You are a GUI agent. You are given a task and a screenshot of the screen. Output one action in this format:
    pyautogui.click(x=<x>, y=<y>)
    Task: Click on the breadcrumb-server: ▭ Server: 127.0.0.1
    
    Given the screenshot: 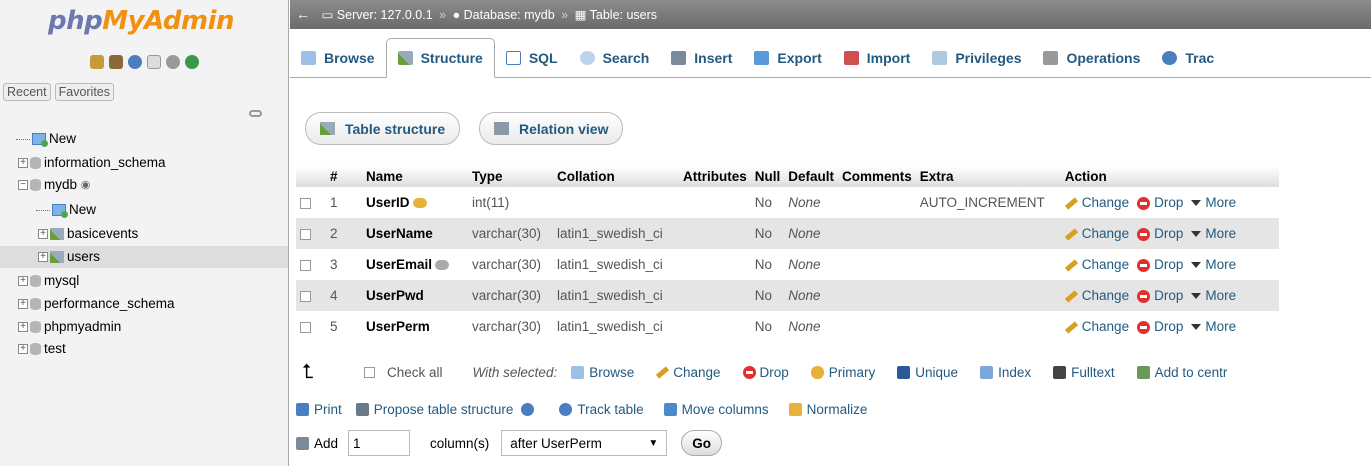 What is the action you would take?
    pyautogui.click(x=376, y=15)
    